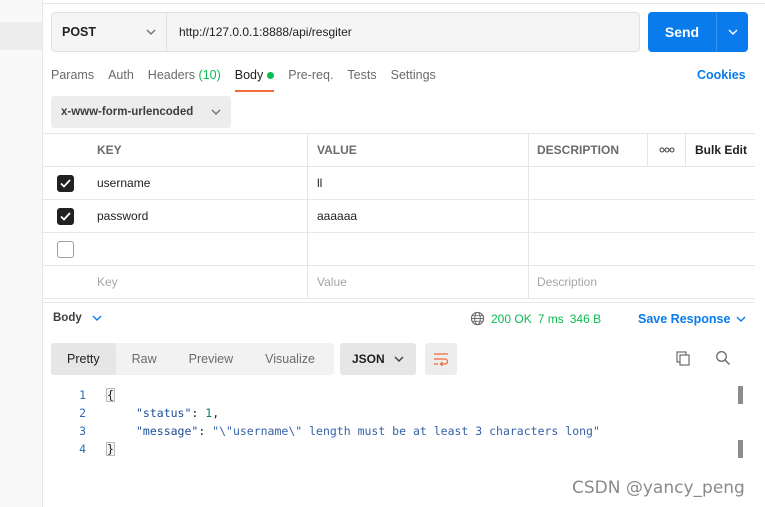 The image size is (765, 507). What do you see at coordinates (205, 431) in the screenshot?
I see `json-sep: :` at bounding box center [205, 431].